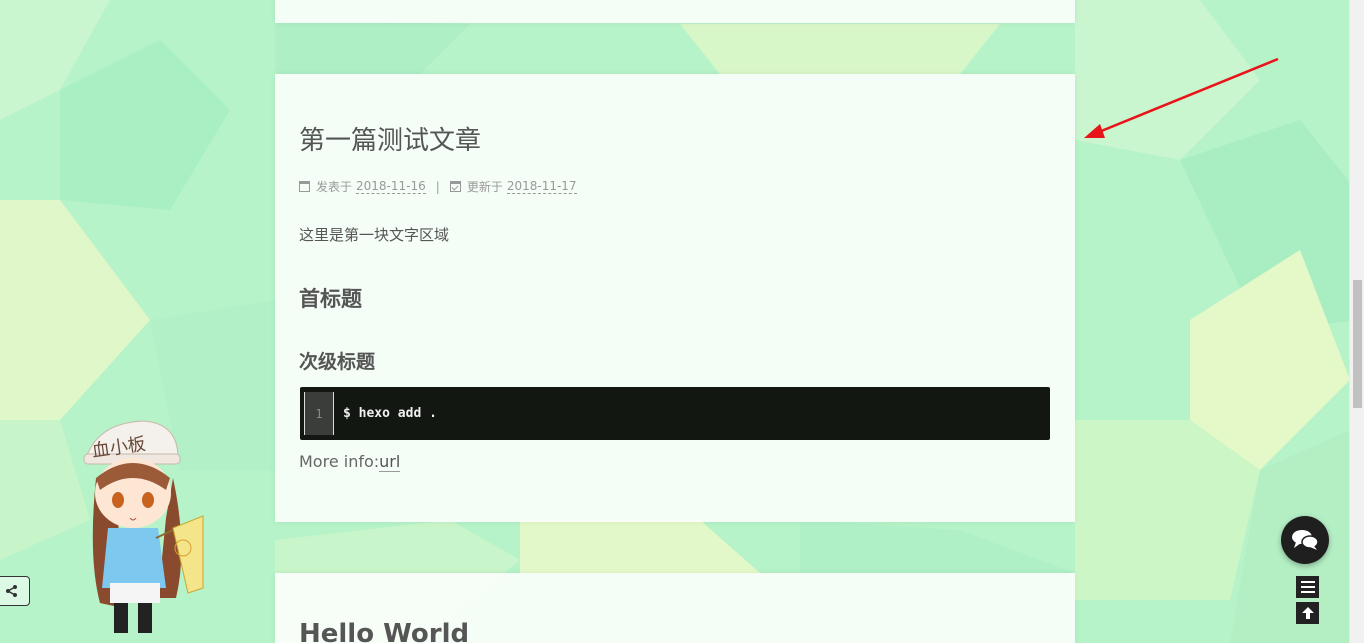 The image size is (1364, 643). I want to click on scrollbar-thumb, so click(1357, 344).